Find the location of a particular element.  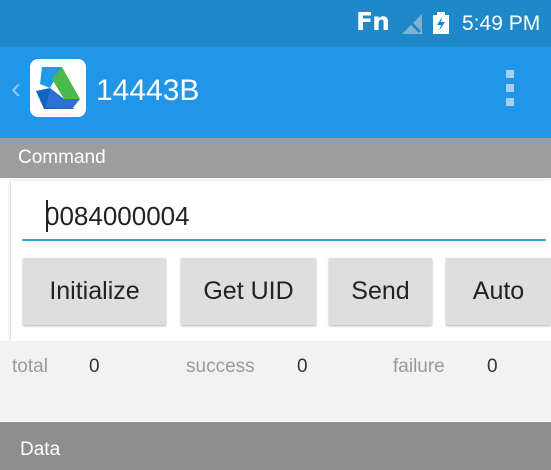

failure-label: failure is located at coordinates (419, 366).